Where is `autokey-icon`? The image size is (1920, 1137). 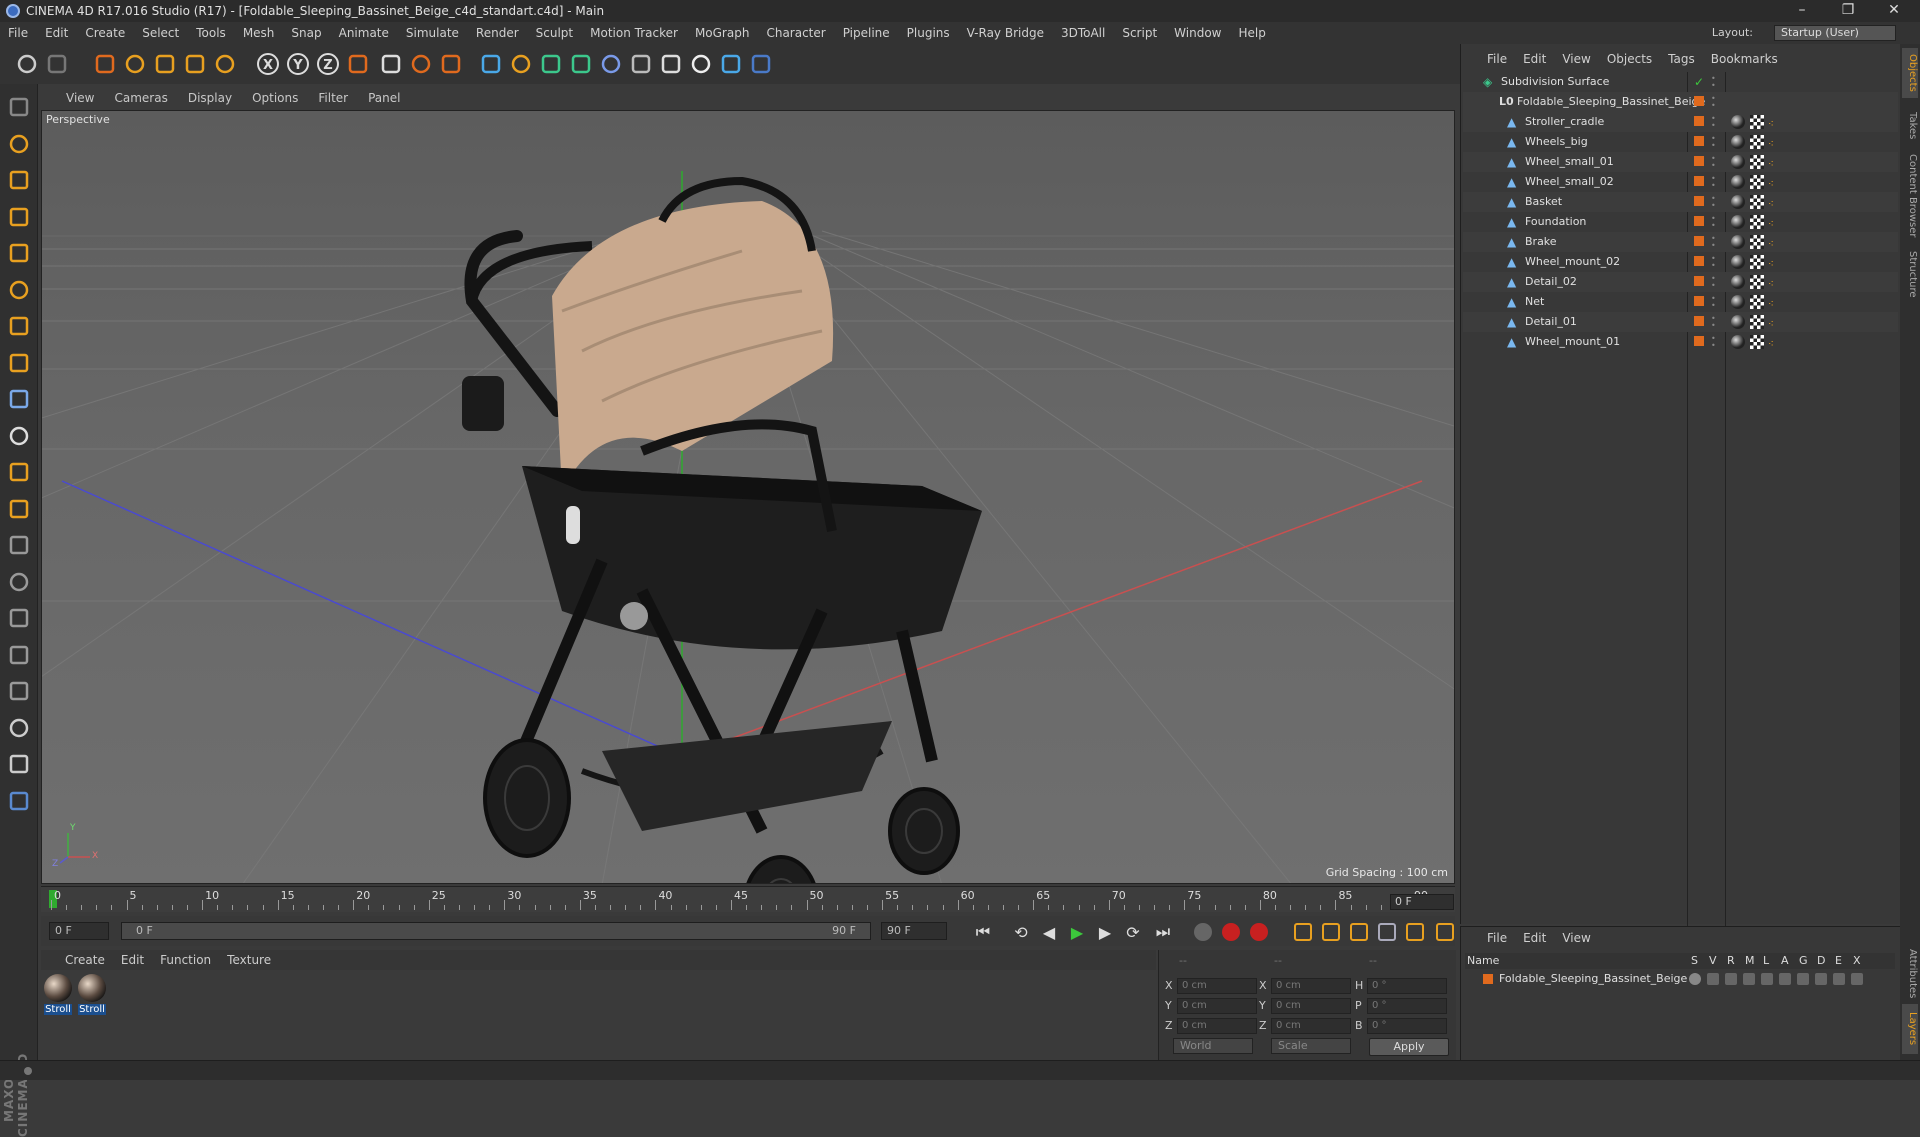
autokey-icon is located at coordinates (1231, 932).